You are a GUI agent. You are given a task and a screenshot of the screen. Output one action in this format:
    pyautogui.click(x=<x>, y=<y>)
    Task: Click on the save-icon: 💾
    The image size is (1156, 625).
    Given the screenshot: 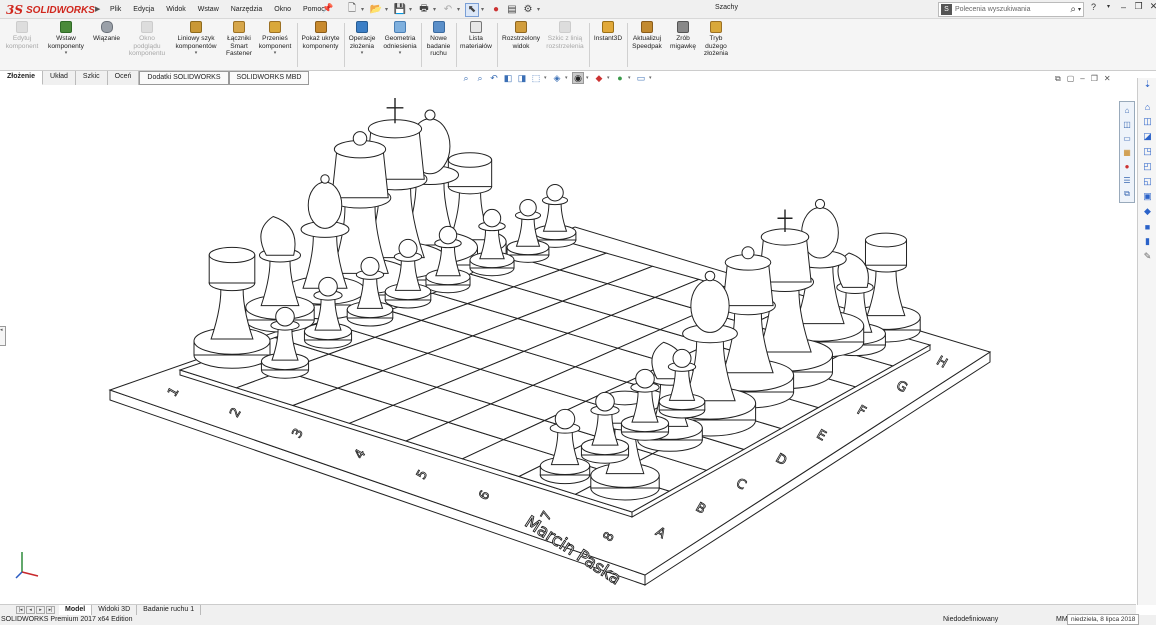 What is the action you would take?
    pyautogui.click(x=400, y=10)
    